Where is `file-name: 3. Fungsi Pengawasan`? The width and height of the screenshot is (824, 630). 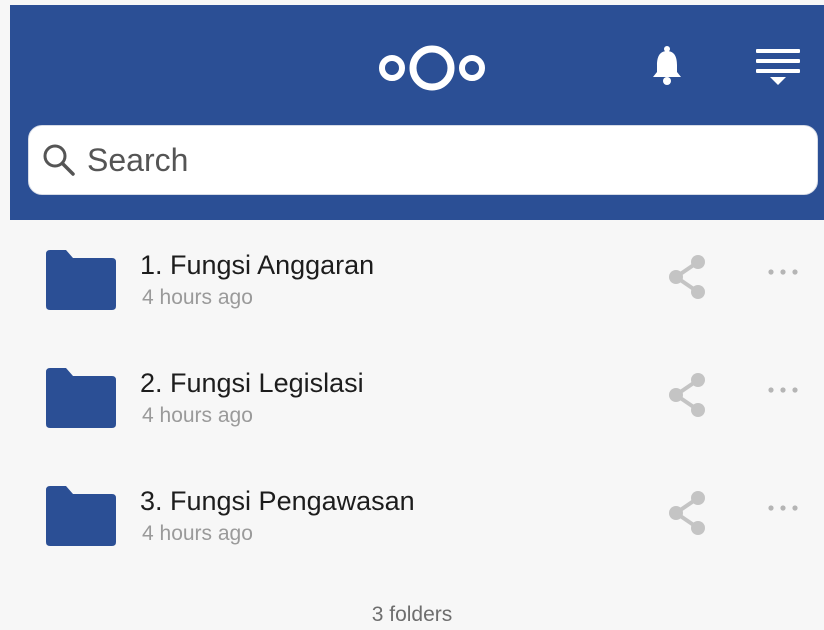
file-name: 3. Fungsi Pengawasan is located at coordinates (277, 501).